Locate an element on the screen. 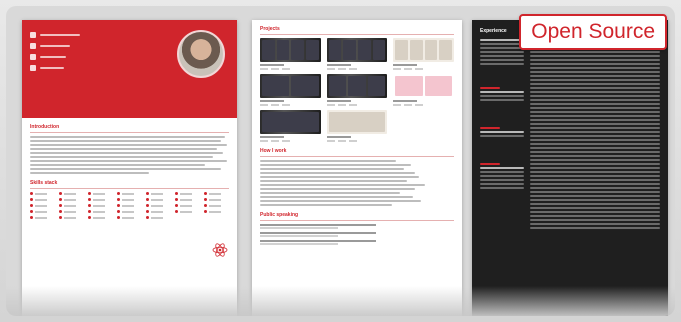 Image resolution: width=681 pixels, height=322 pixels. skills-heading: Skills stack is located at coordinates (44, 183).